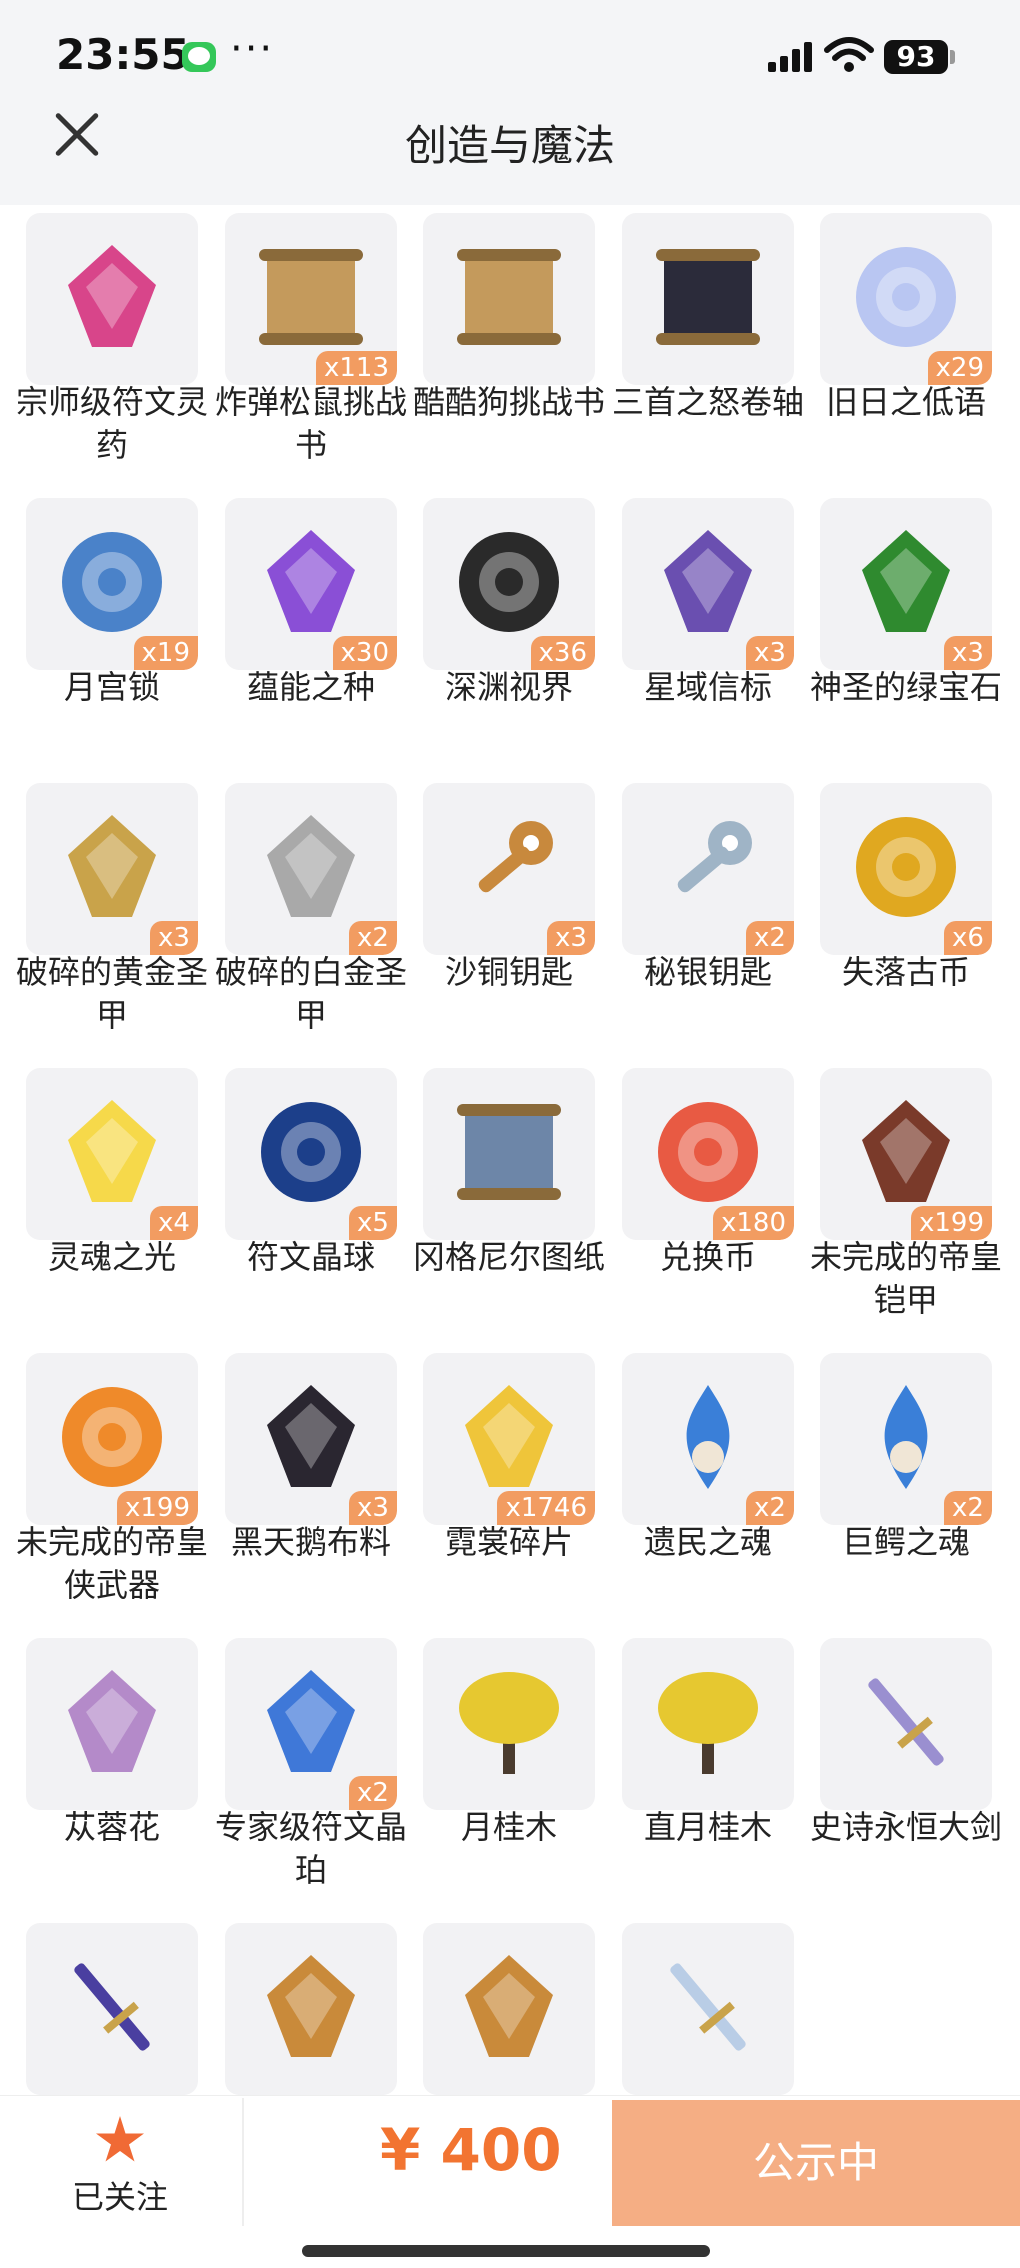  I want to click on star-icon, so click(120, 2139).